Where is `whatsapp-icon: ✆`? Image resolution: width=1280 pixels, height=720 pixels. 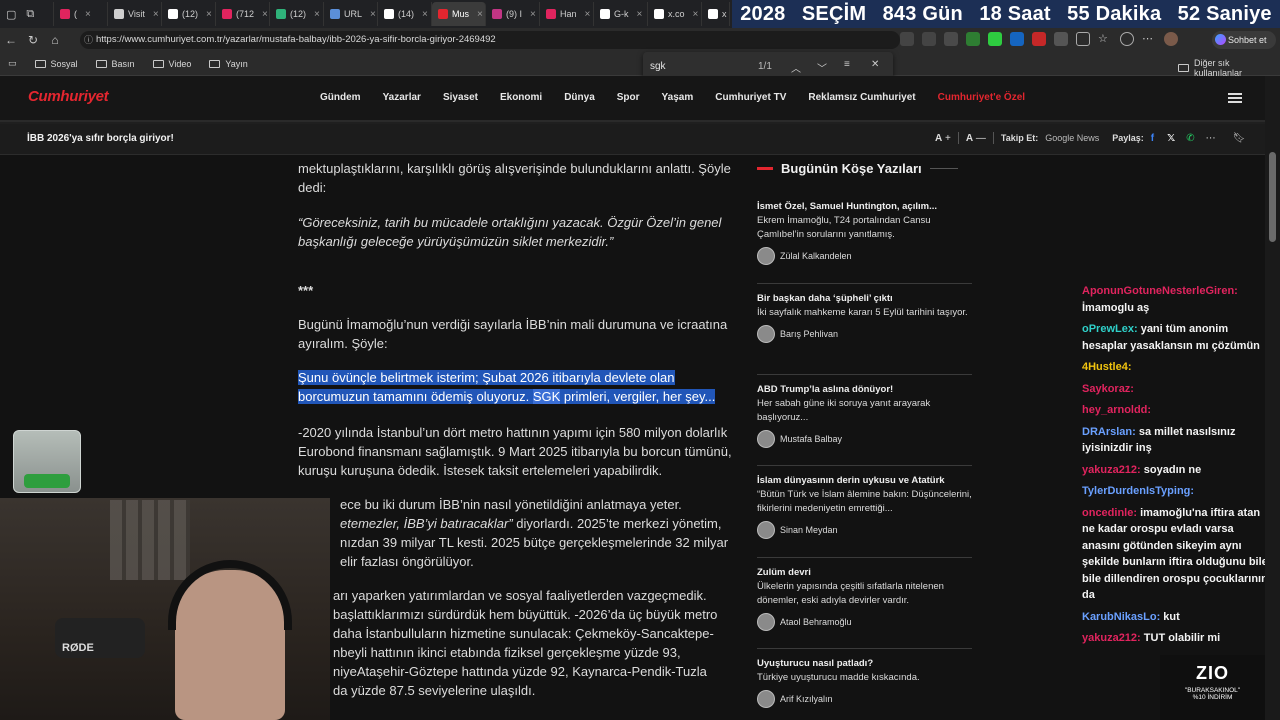 whatsapp-icon: ✆ is located at coordinates (1190, 138).